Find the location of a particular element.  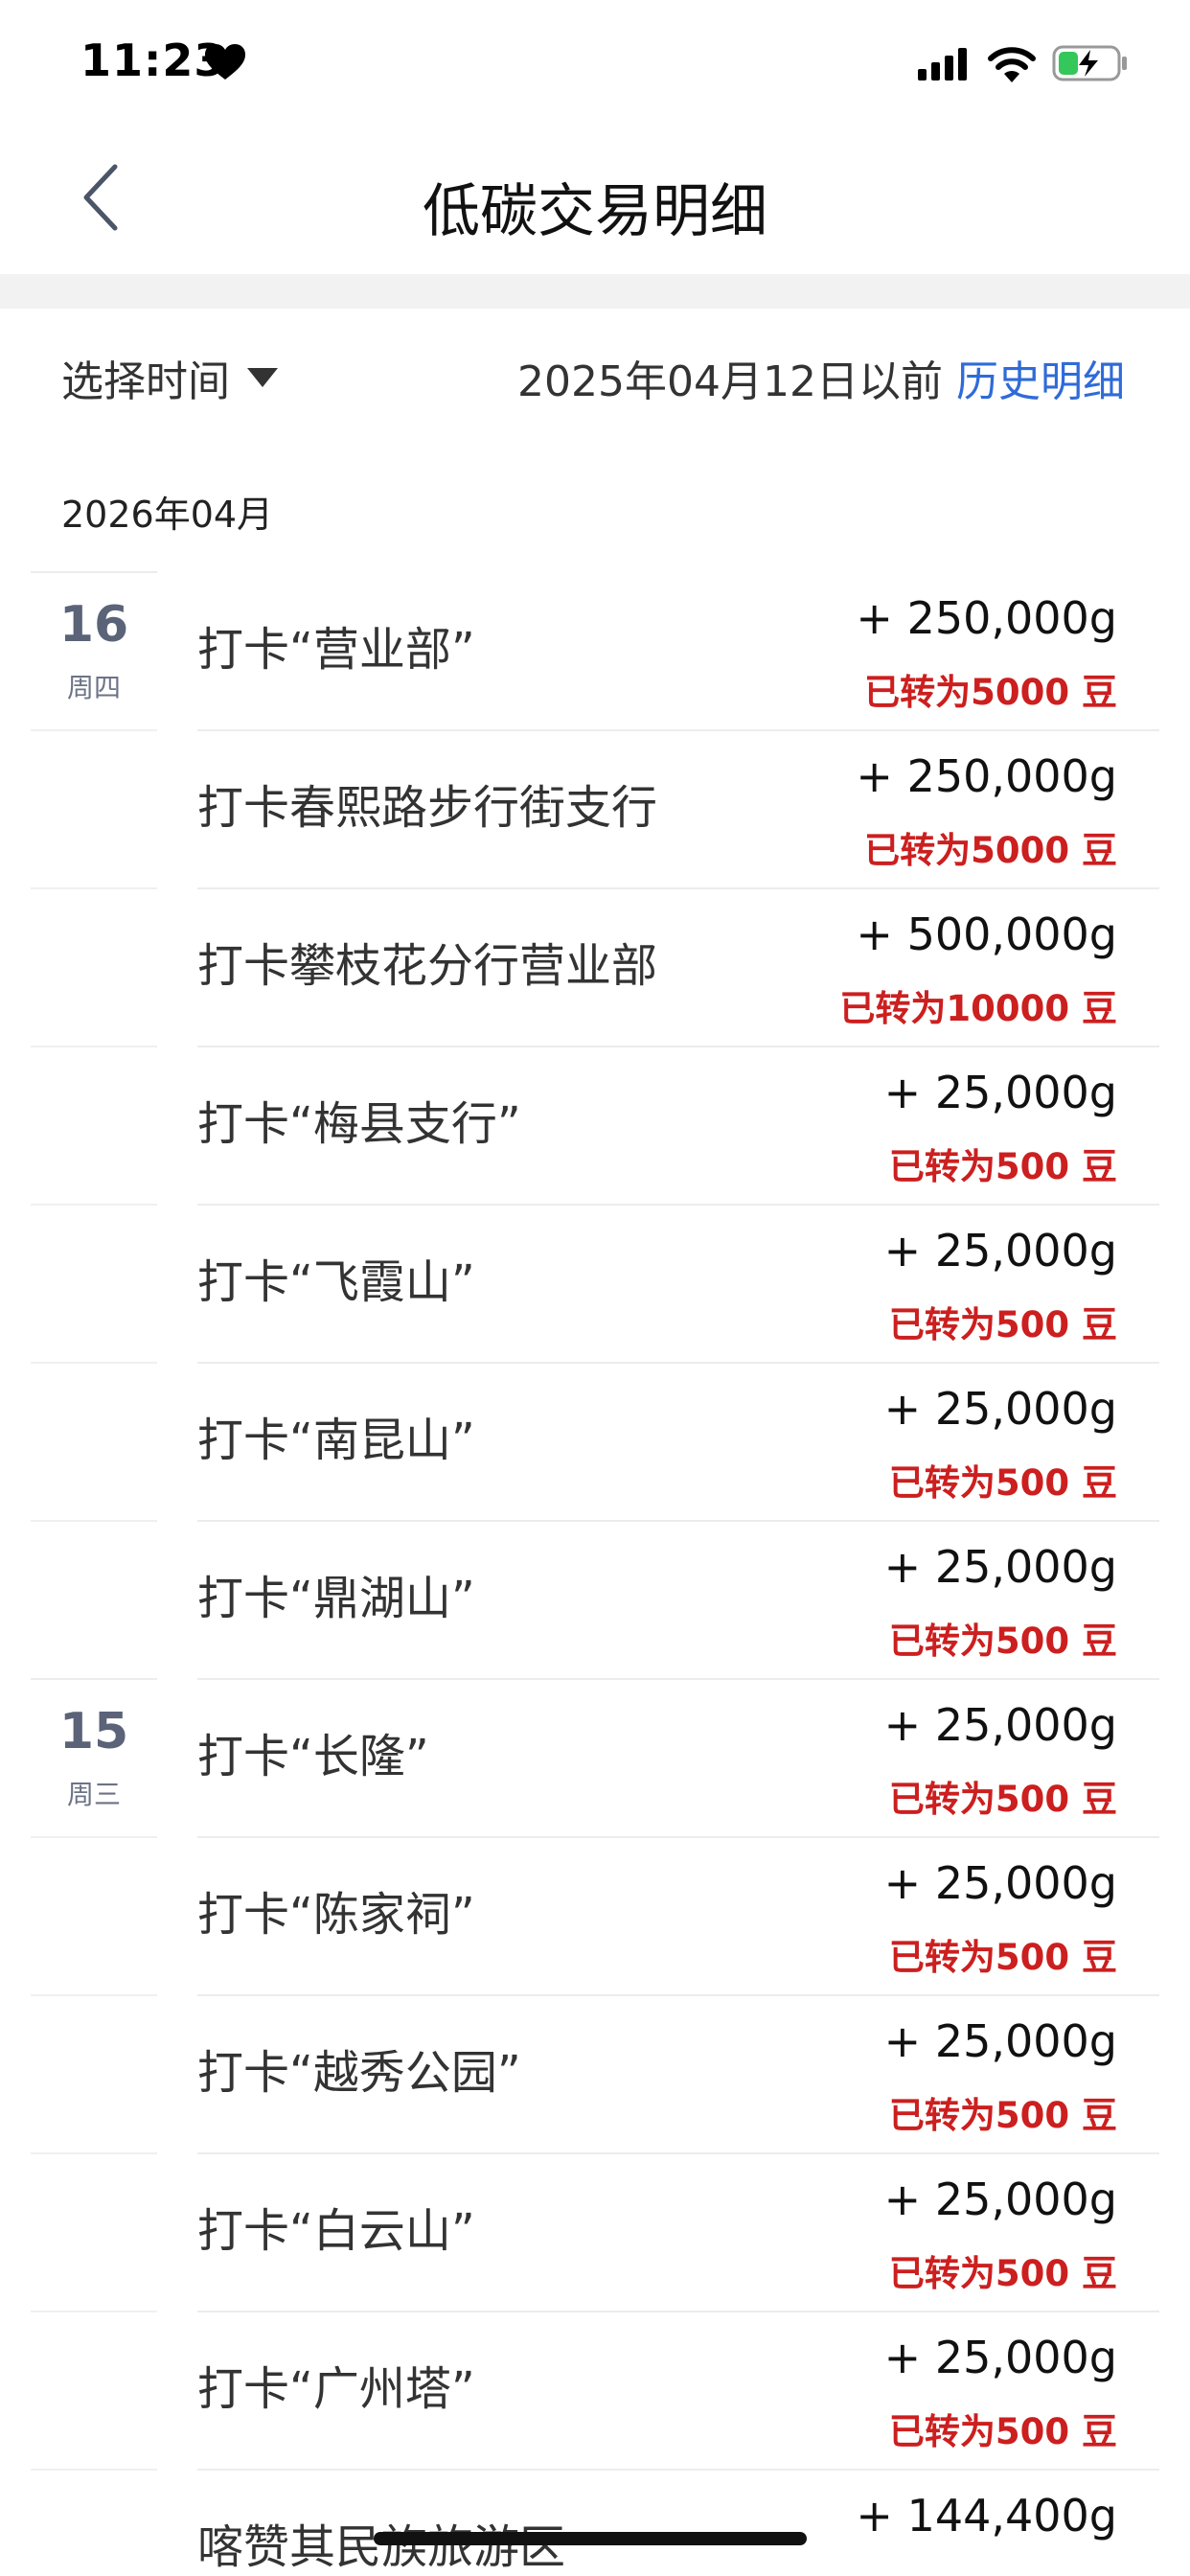

transaction-row: 打卡“飞霞山” + 25,000g 已转为500 豆 is located at coordinates (595, 1283).